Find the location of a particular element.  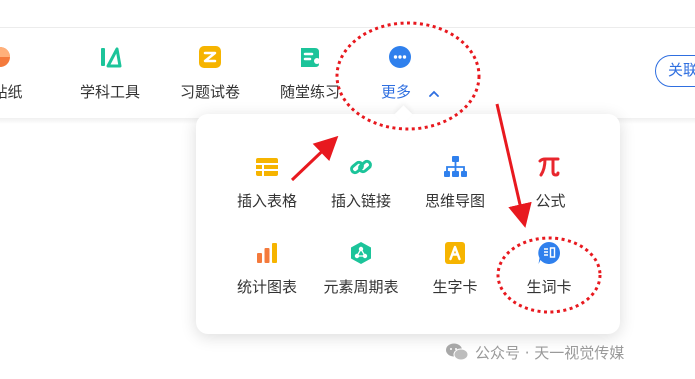

toolbar-item-label: 学科工具 is located at coordinates (109, 92).